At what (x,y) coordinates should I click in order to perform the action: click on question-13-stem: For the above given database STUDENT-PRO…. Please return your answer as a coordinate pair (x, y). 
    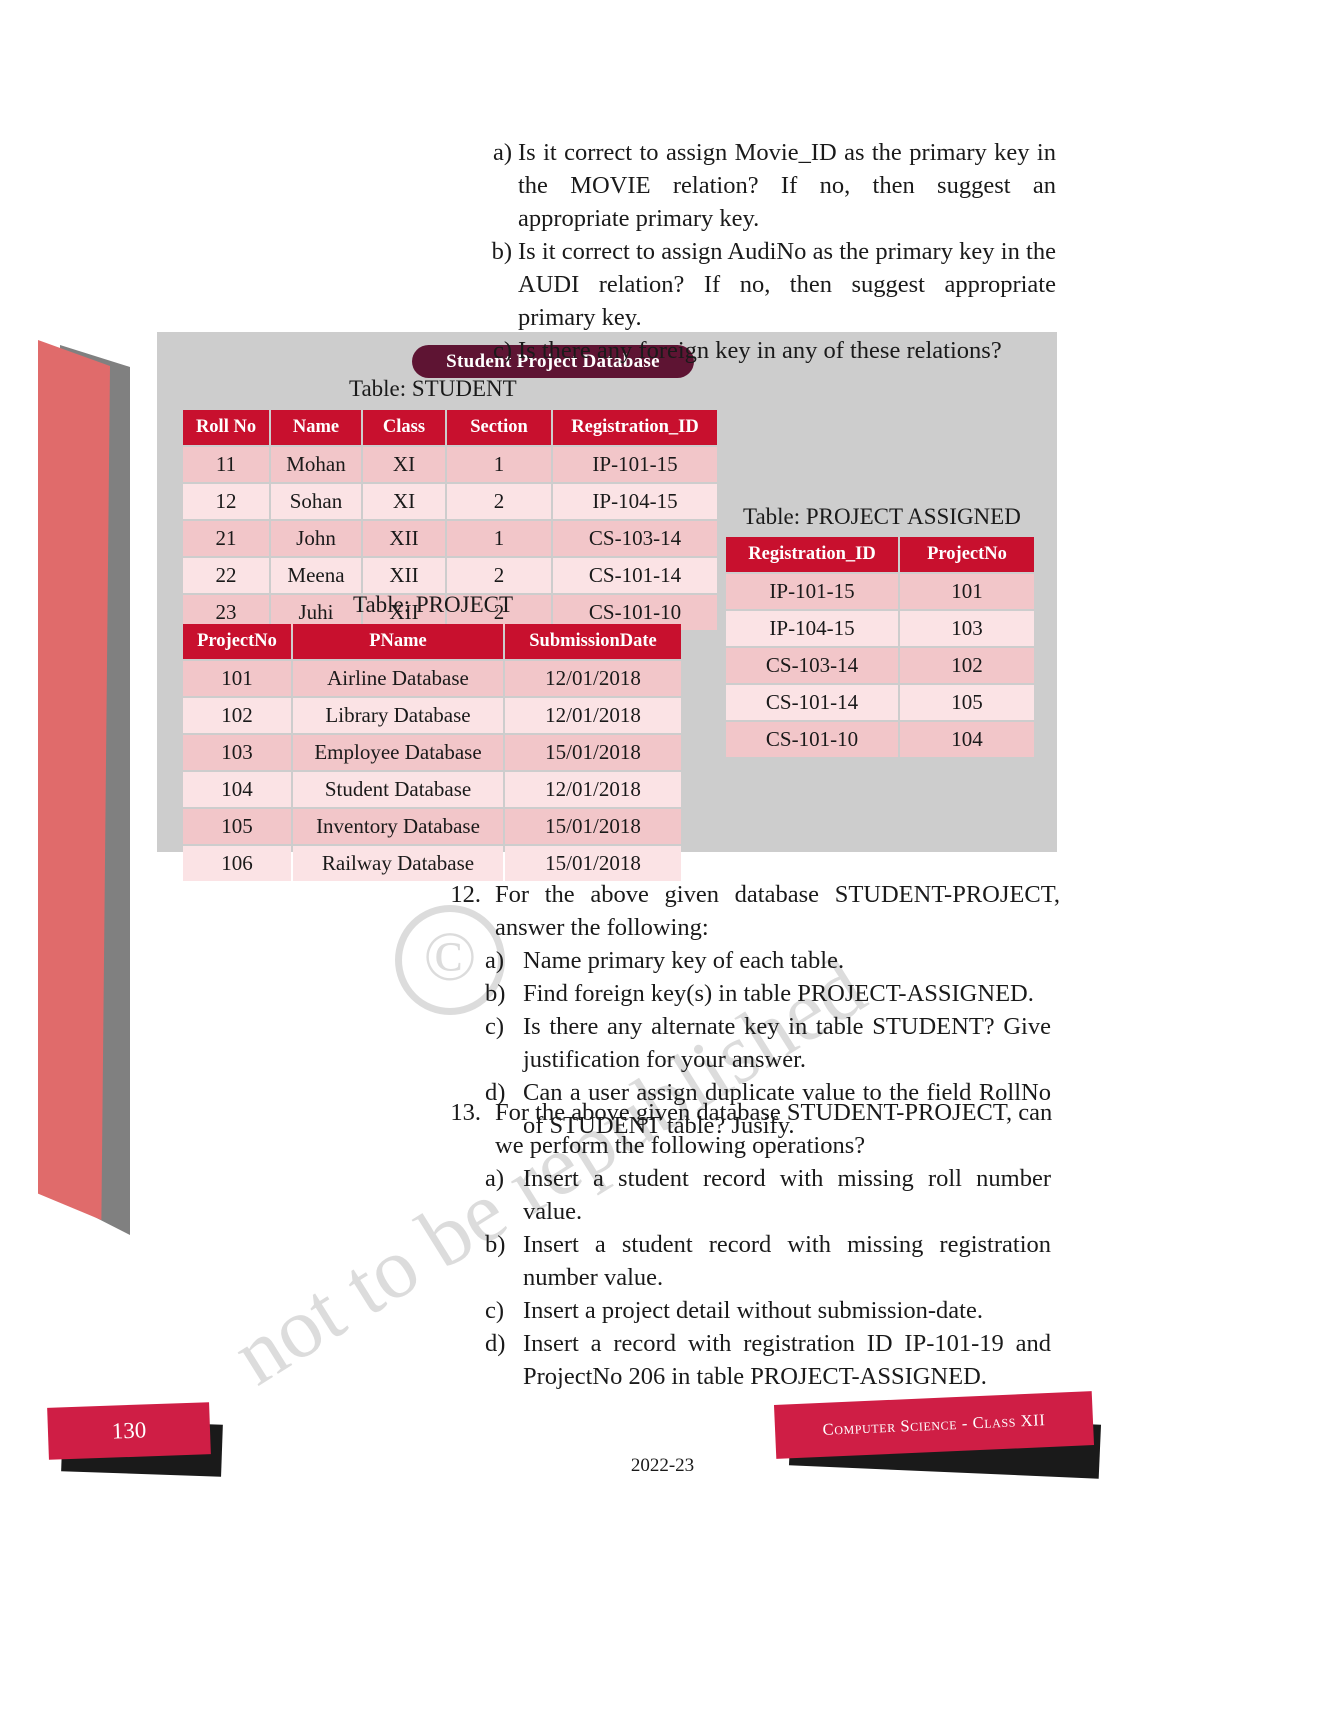
    Looking at the image, I should click on (774, 1129).